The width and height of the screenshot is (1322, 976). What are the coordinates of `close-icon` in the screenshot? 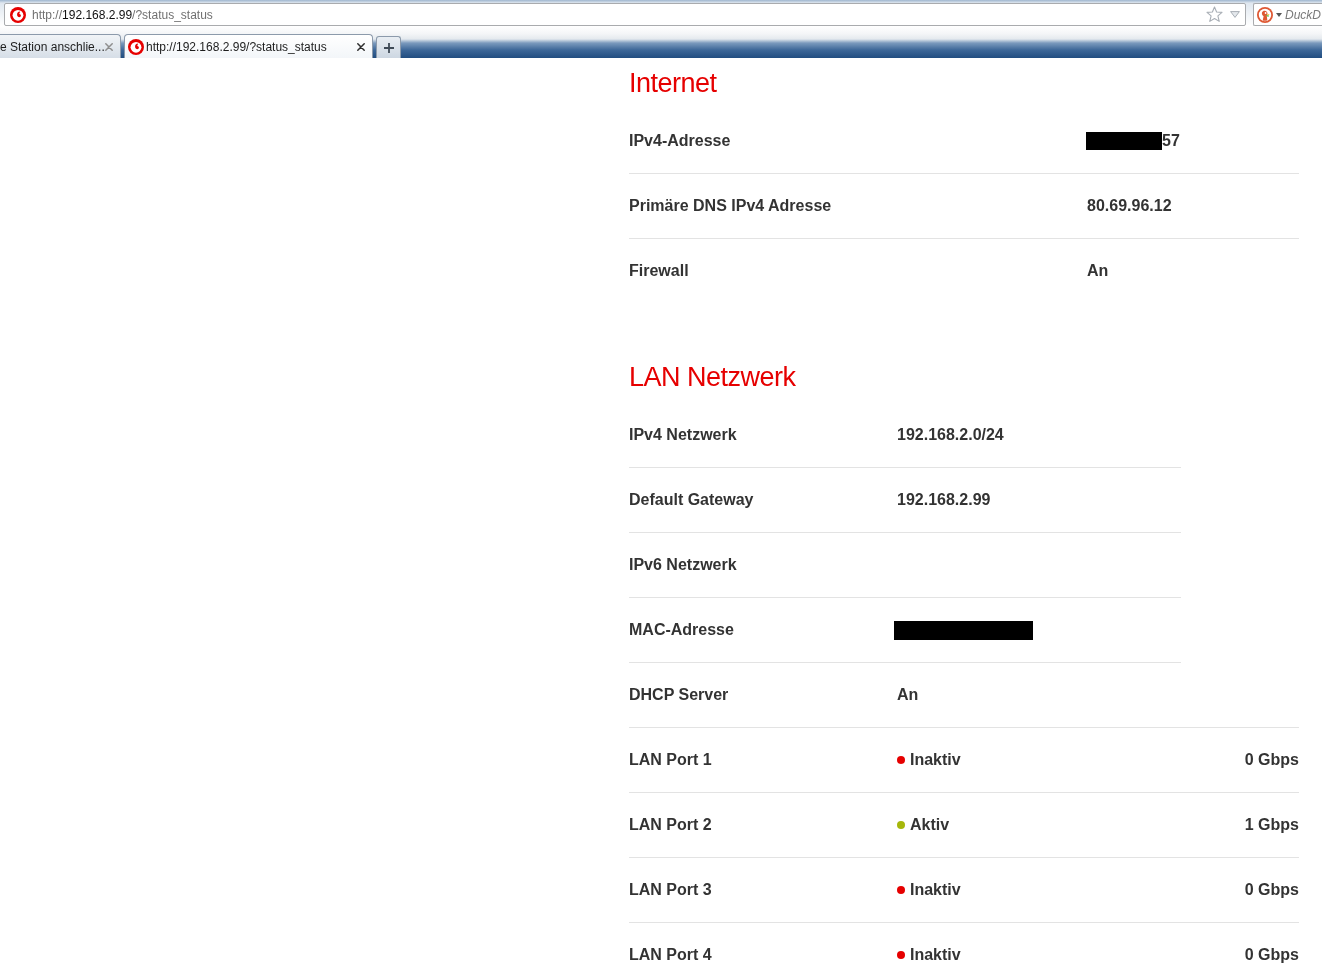 It's located at (361, 46).